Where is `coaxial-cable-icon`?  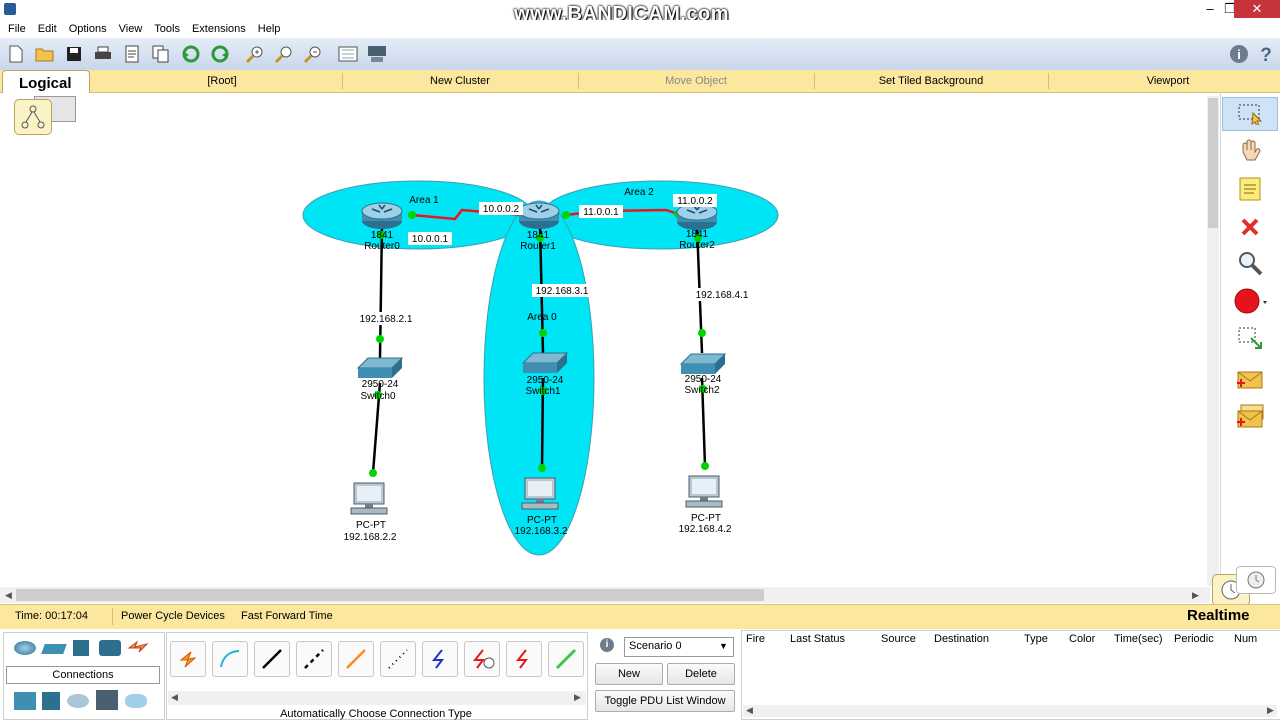 coaxial-cable-icon is located at coordinates (440, 659).